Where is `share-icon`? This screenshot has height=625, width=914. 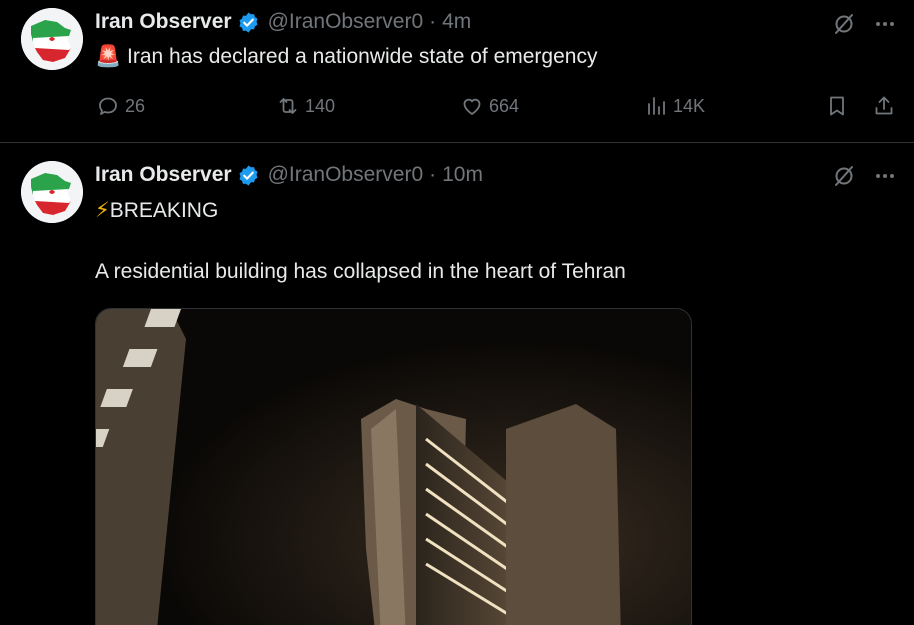 share-icon is located at coordinates (884, 105).